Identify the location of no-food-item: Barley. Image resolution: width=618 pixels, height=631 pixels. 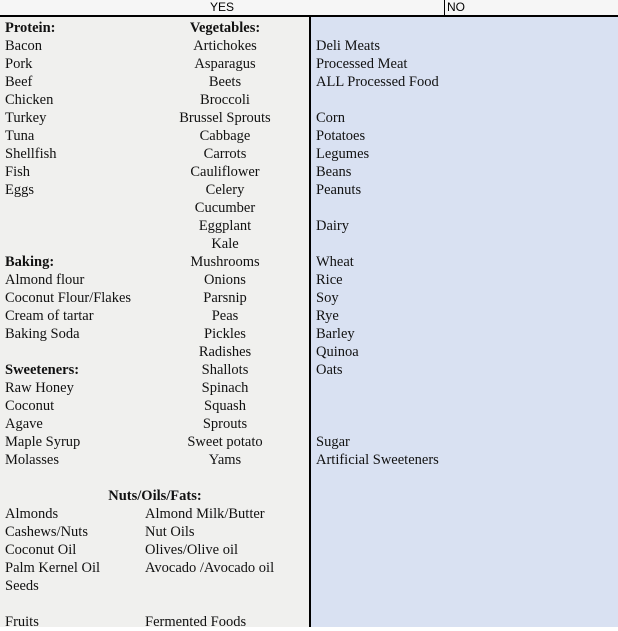
(335, 334).